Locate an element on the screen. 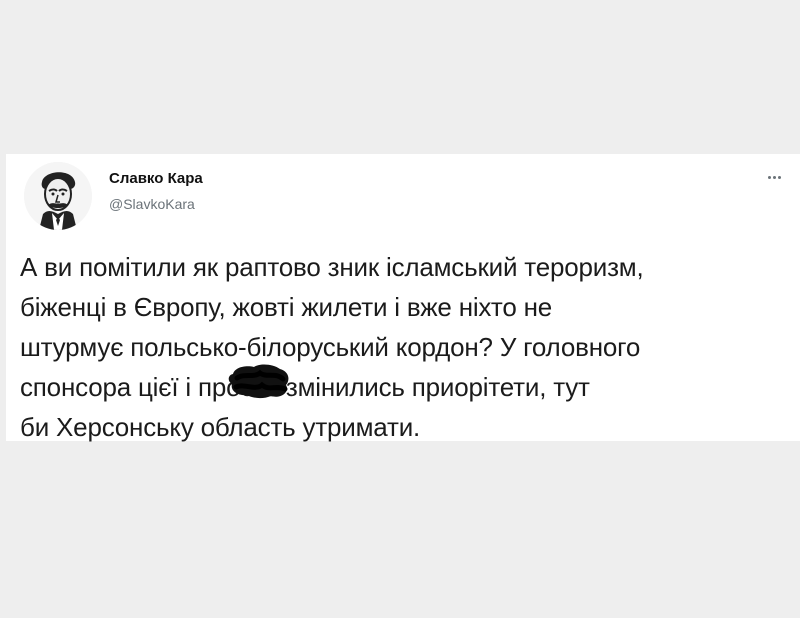 The height and width of the screenshot is (618, 800). portrait-avatar-icon is located at coordinates (58, 196).